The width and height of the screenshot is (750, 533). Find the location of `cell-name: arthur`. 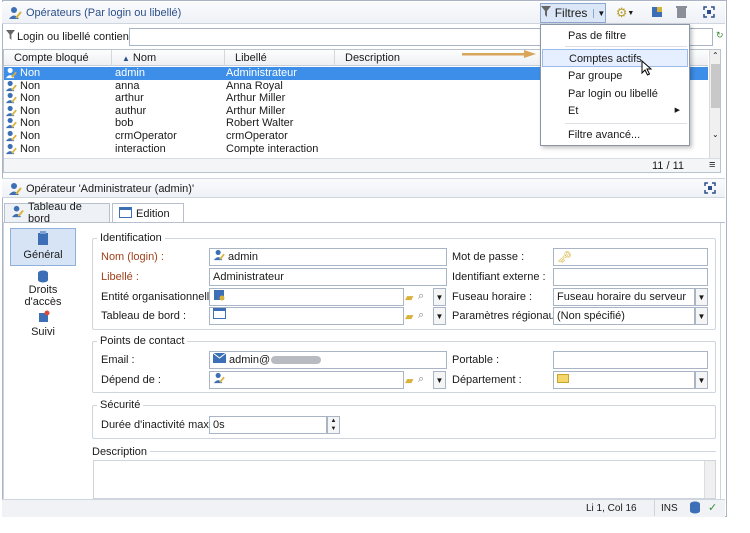

cell-name: arthur is located at coordinates (129, 98).